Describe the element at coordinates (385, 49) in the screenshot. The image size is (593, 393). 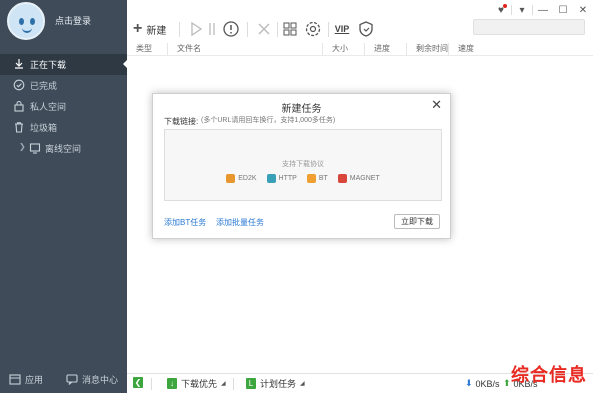
I see `column-header-progress: 进度` at that location.